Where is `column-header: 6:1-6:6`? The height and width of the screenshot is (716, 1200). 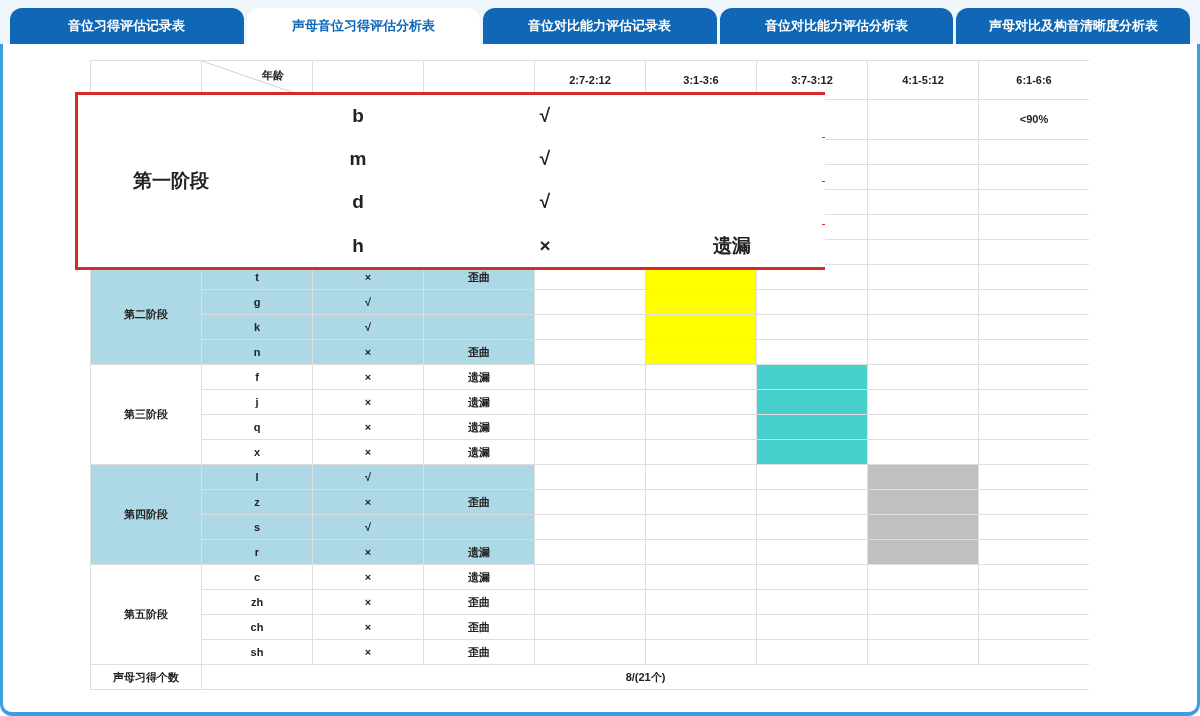
column-header: 6:1-6:6 is located at coordinates (1034, 80).